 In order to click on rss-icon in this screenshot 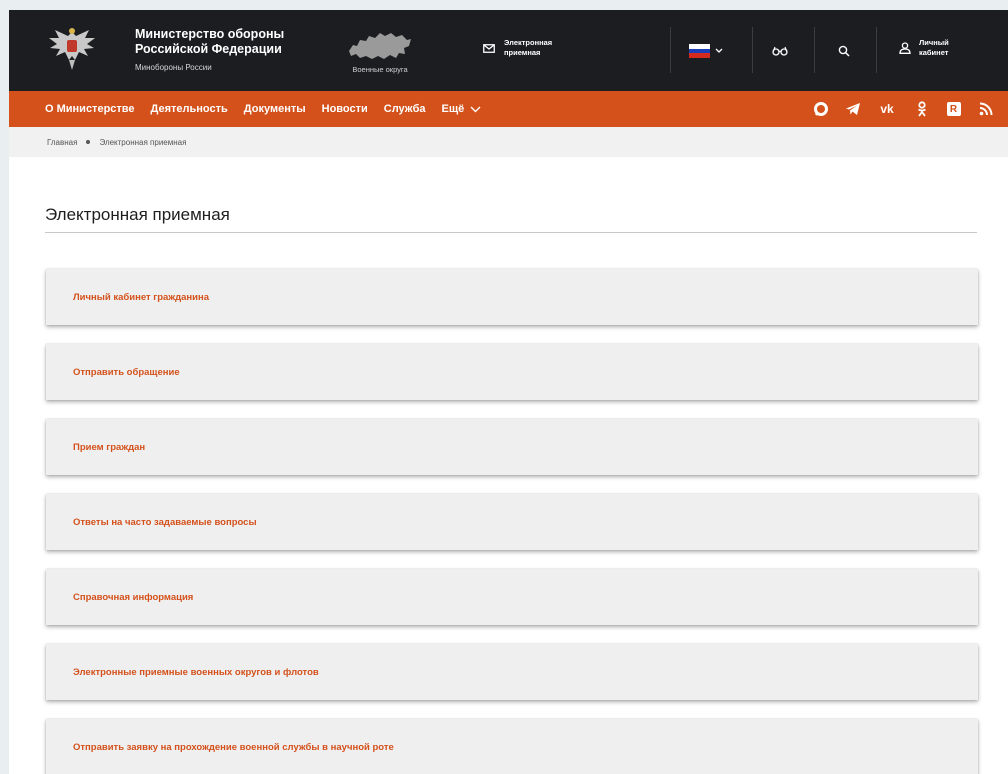, I will do `click(985, 109)`.